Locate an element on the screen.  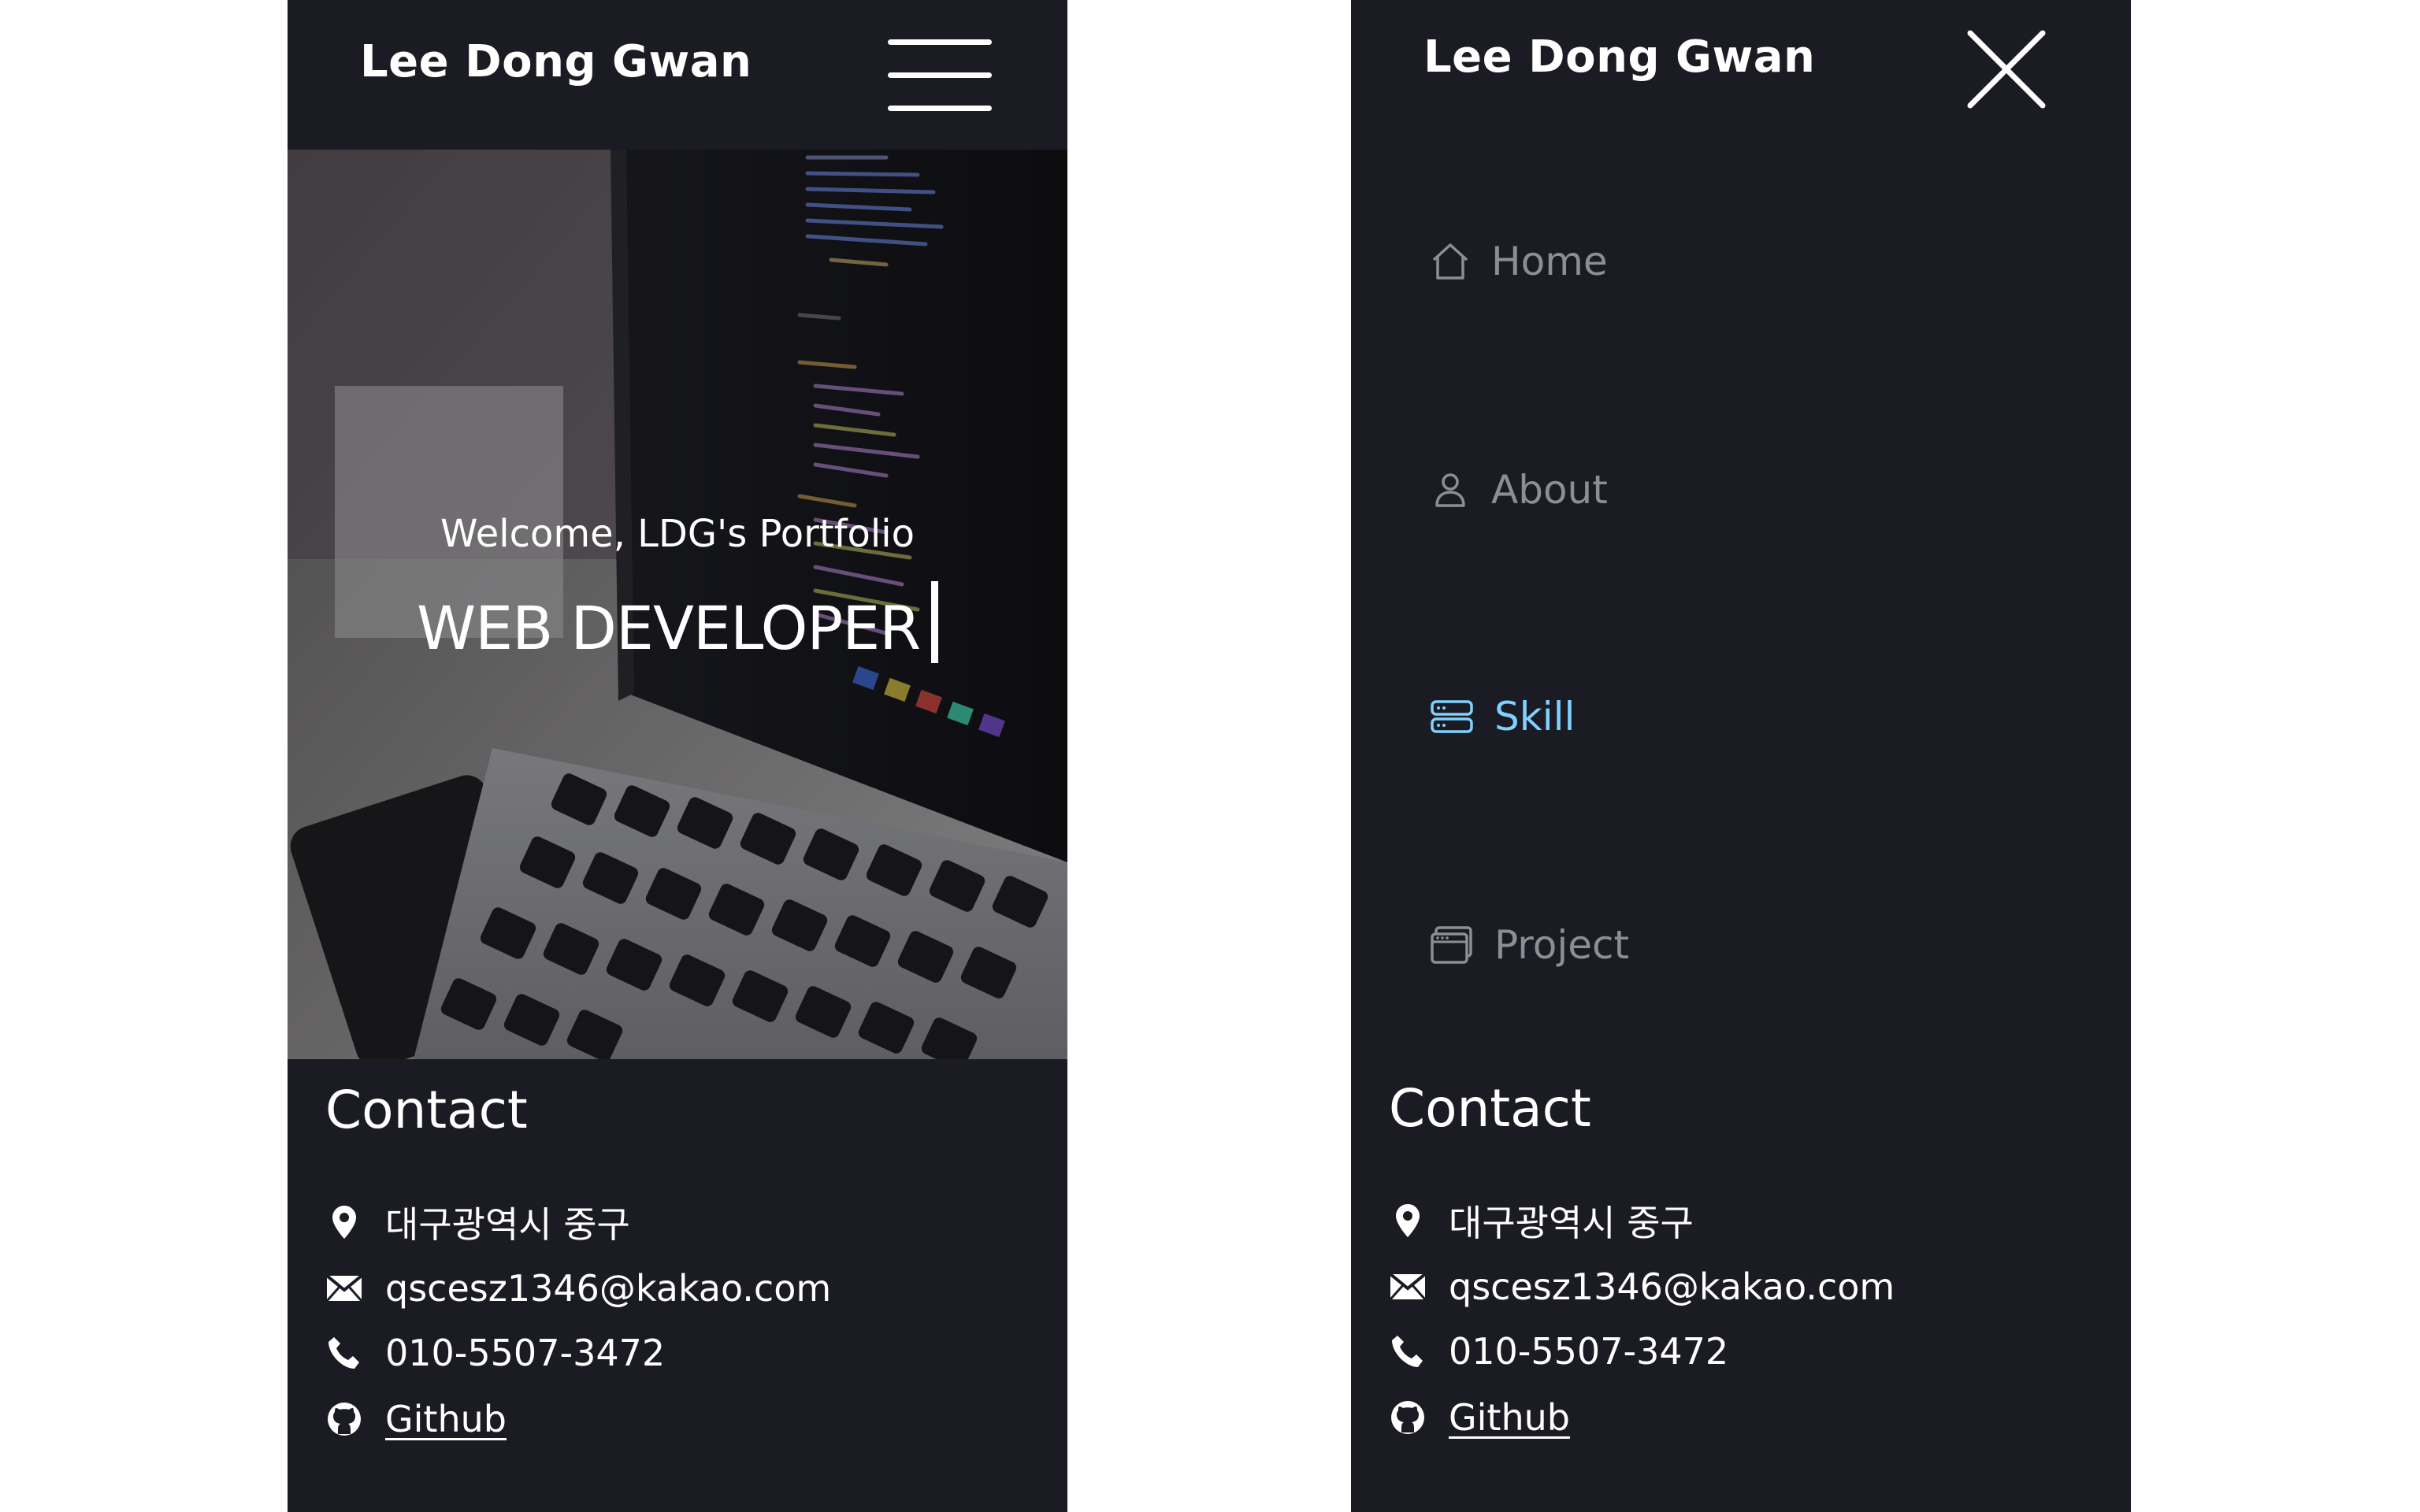
home-icon is located at coordinates (1450, 261).